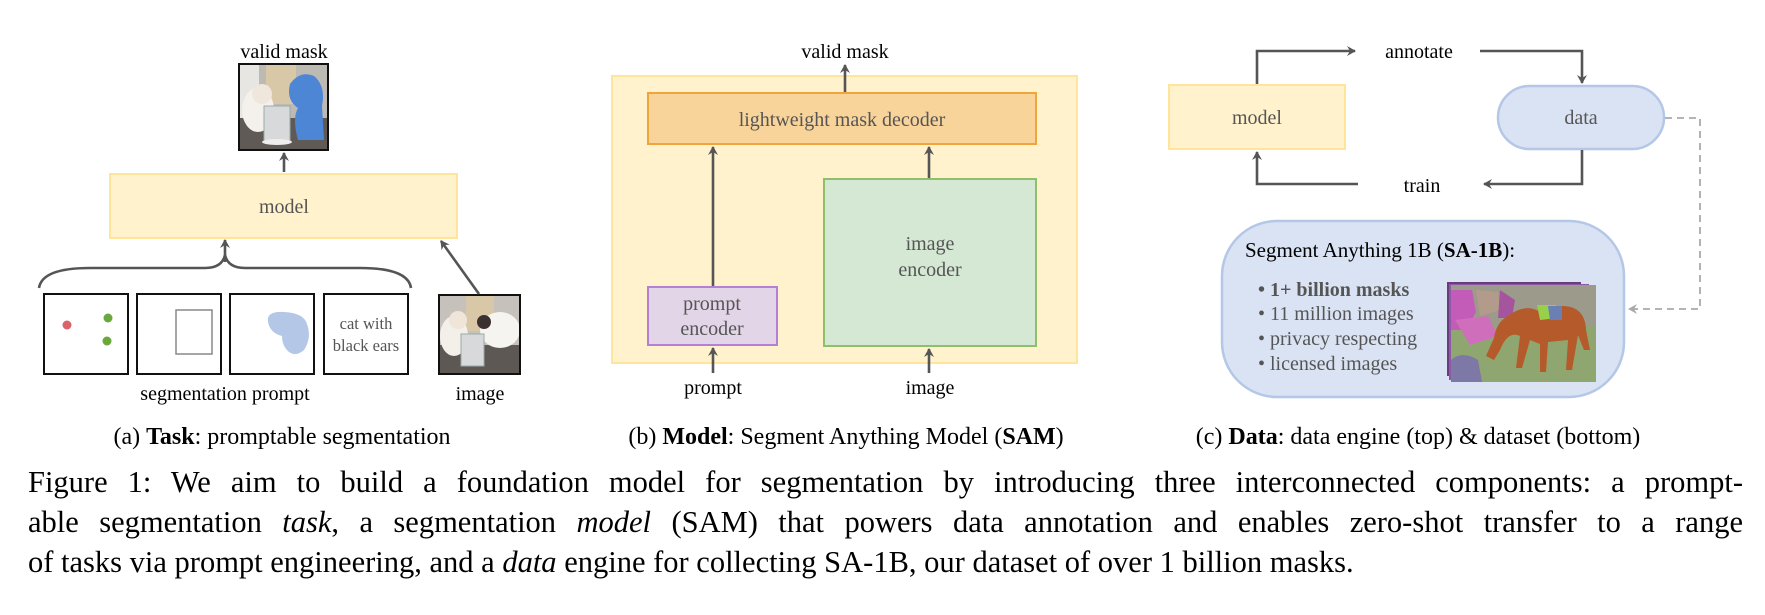 The image size is (1765, 615). I want to click on dataset-title: Segment Anything 1B (SA-1B):, so click(1380, 250).